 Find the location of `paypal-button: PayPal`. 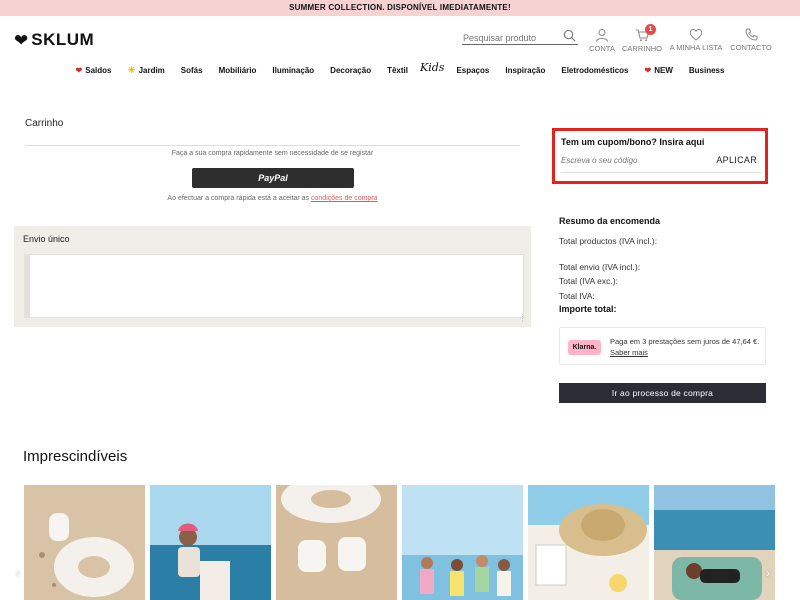

paypal-button: PayPal is located at coordinates (273, 178).